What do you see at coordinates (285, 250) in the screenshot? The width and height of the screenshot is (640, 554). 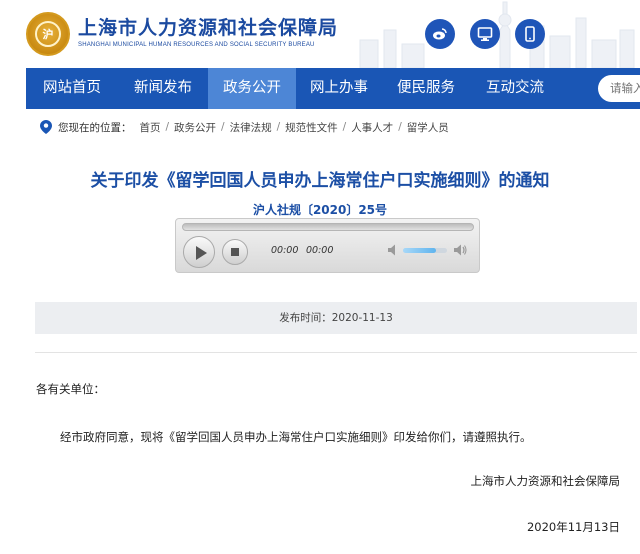 I see `current-time: 00:00` at bounding box center [285, 250].